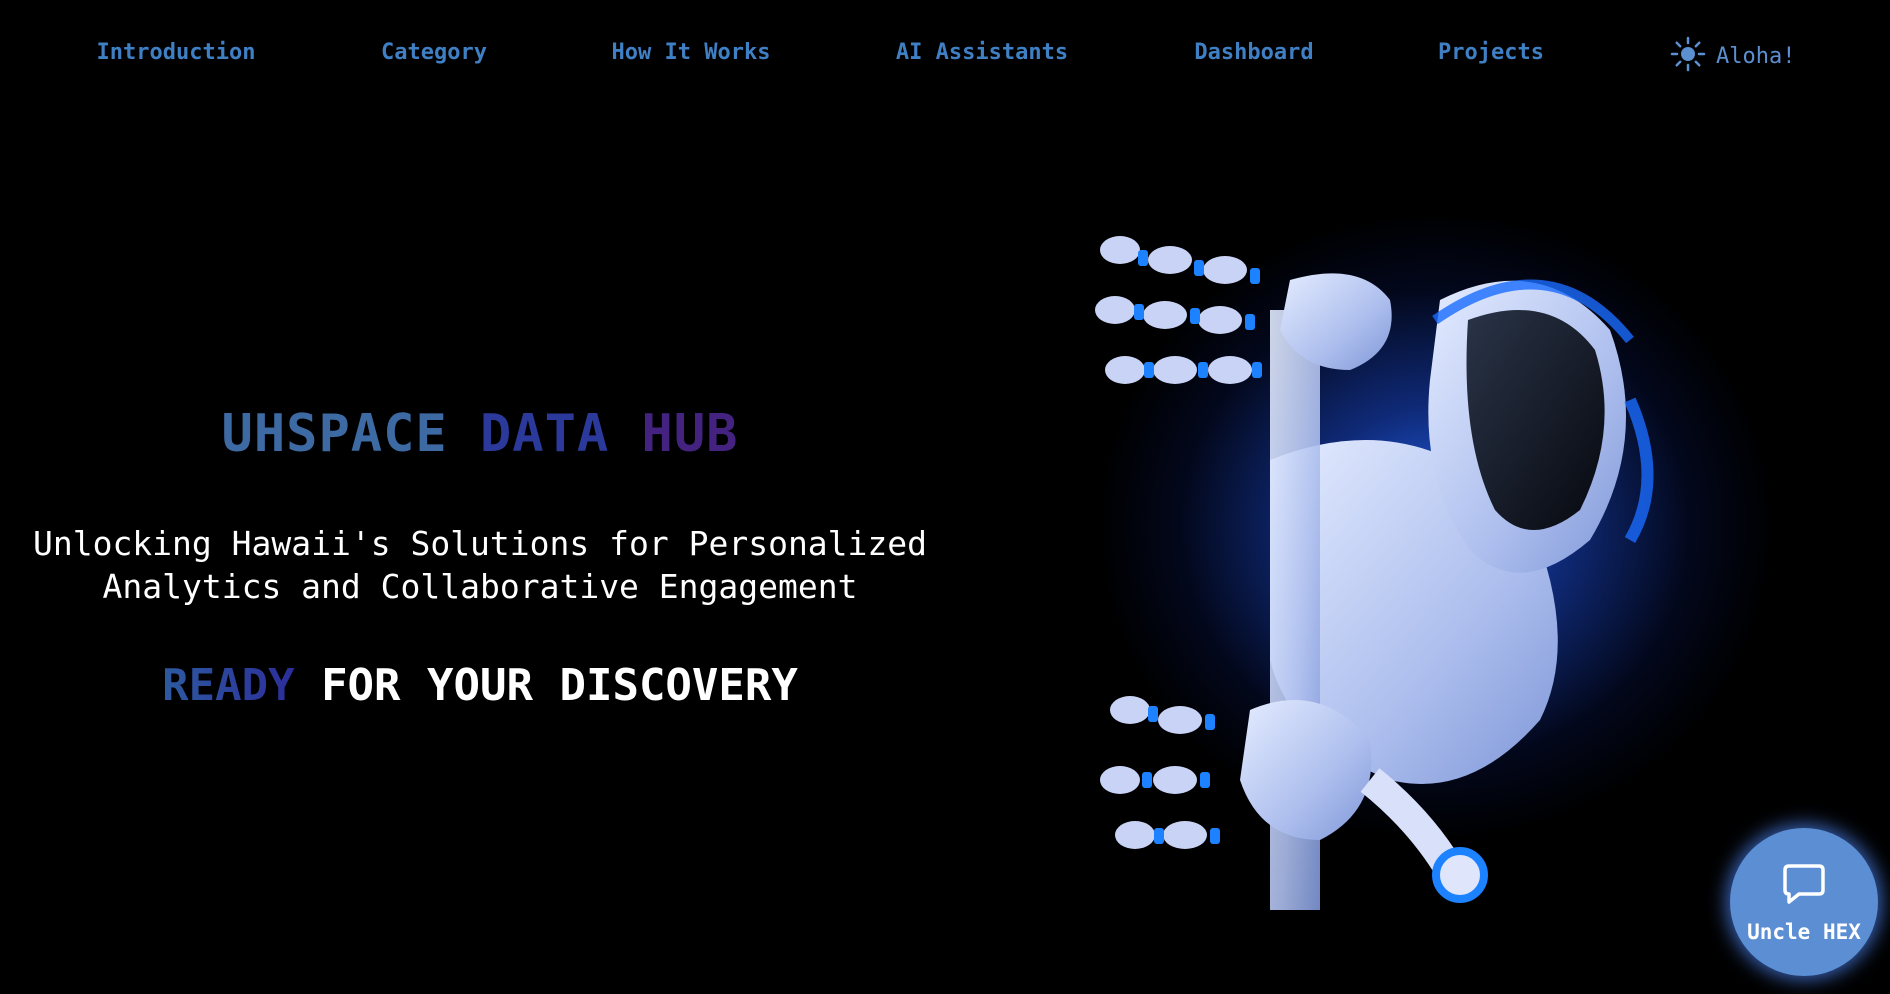 The height and width of the screenshot is (994, 1890). What do you see at coordinates (228, 685) in the screenshot?
I see `hero-tagline-highlight: READY` at bounding box center [228, 685].